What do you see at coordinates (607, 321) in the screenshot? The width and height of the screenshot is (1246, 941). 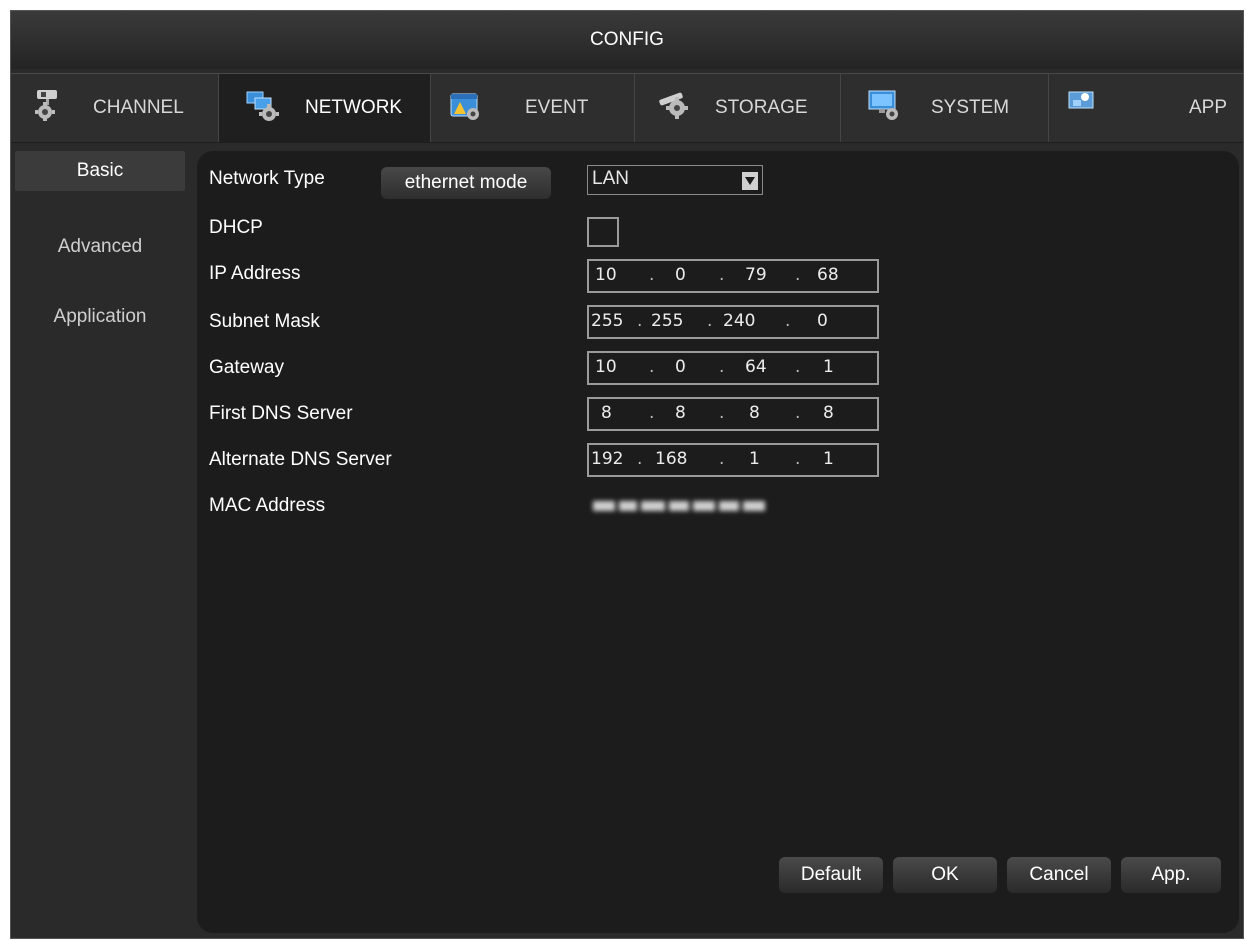 I see `subnet-octet-1: 255` at bounding box center [607, 321].